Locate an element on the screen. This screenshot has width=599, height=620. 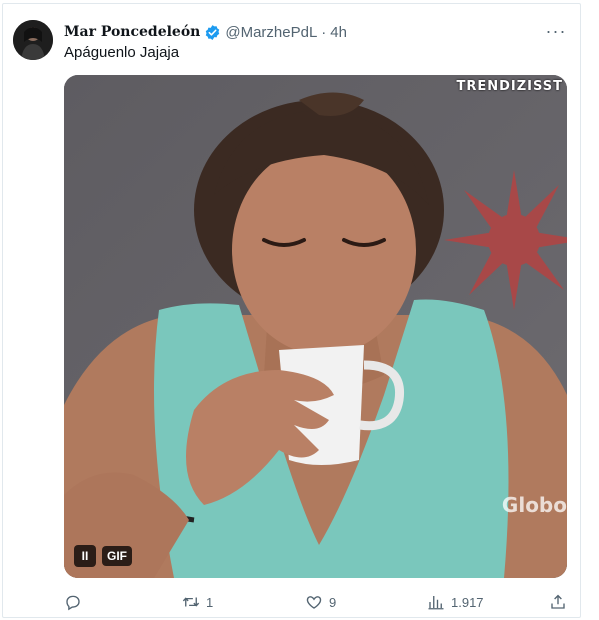
reply-button is located at coordinates (76, 602).